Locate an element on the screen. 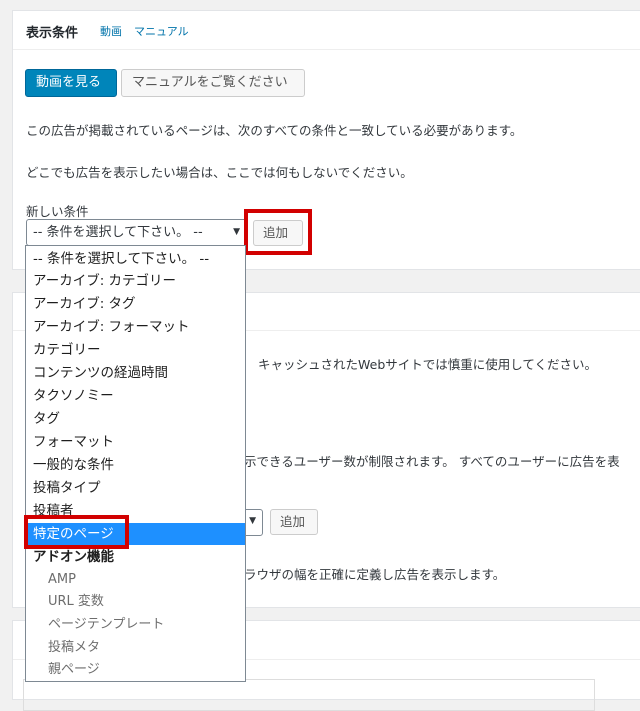 The width and height of the screenshot is (640, 711). description-text: この広告が掲載されているページは、次のすべての条件と一致している必要があります。 is located at coordinates (274, 130).